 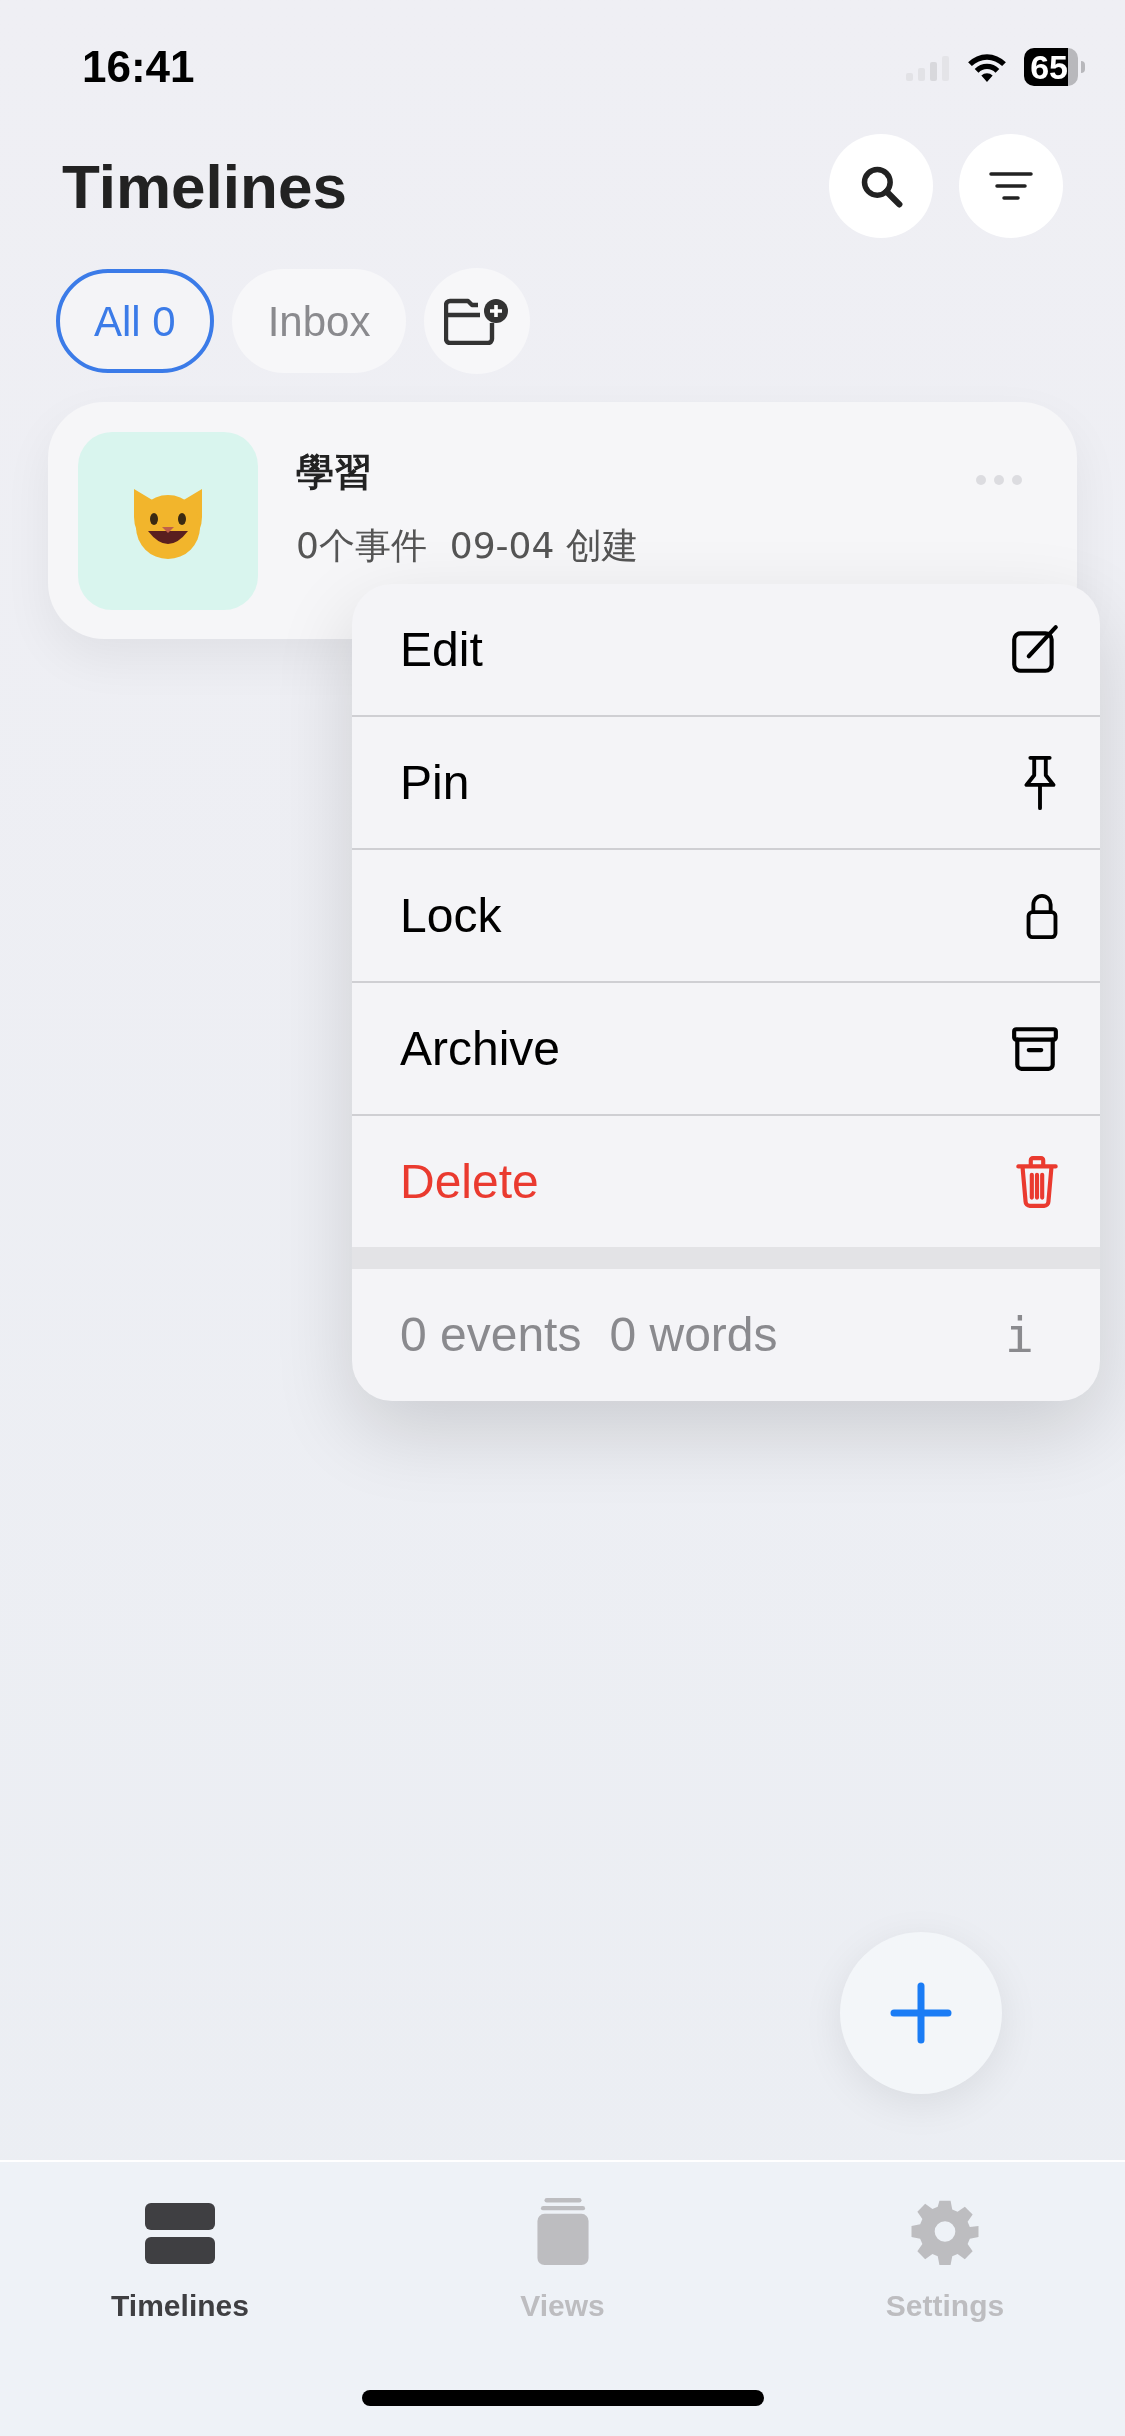 I want to click on timeline-subtitle: 0个事件 09-04 创建, so click(x=467, y=546).